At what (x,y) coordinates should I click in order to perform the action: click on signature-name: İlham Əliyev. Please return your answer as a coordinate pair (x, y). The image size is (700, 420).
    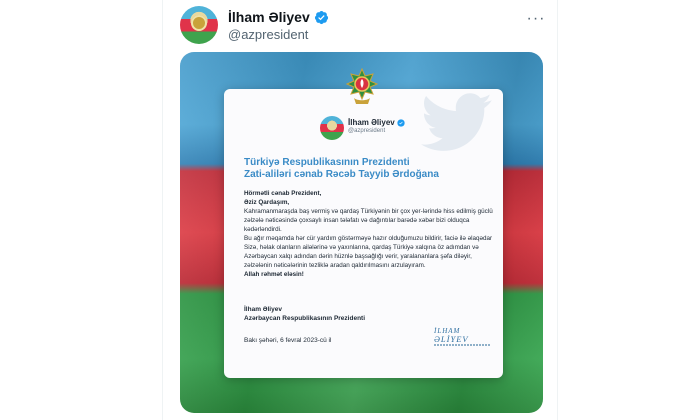
    Looking at the image, I should click on (263, 309).